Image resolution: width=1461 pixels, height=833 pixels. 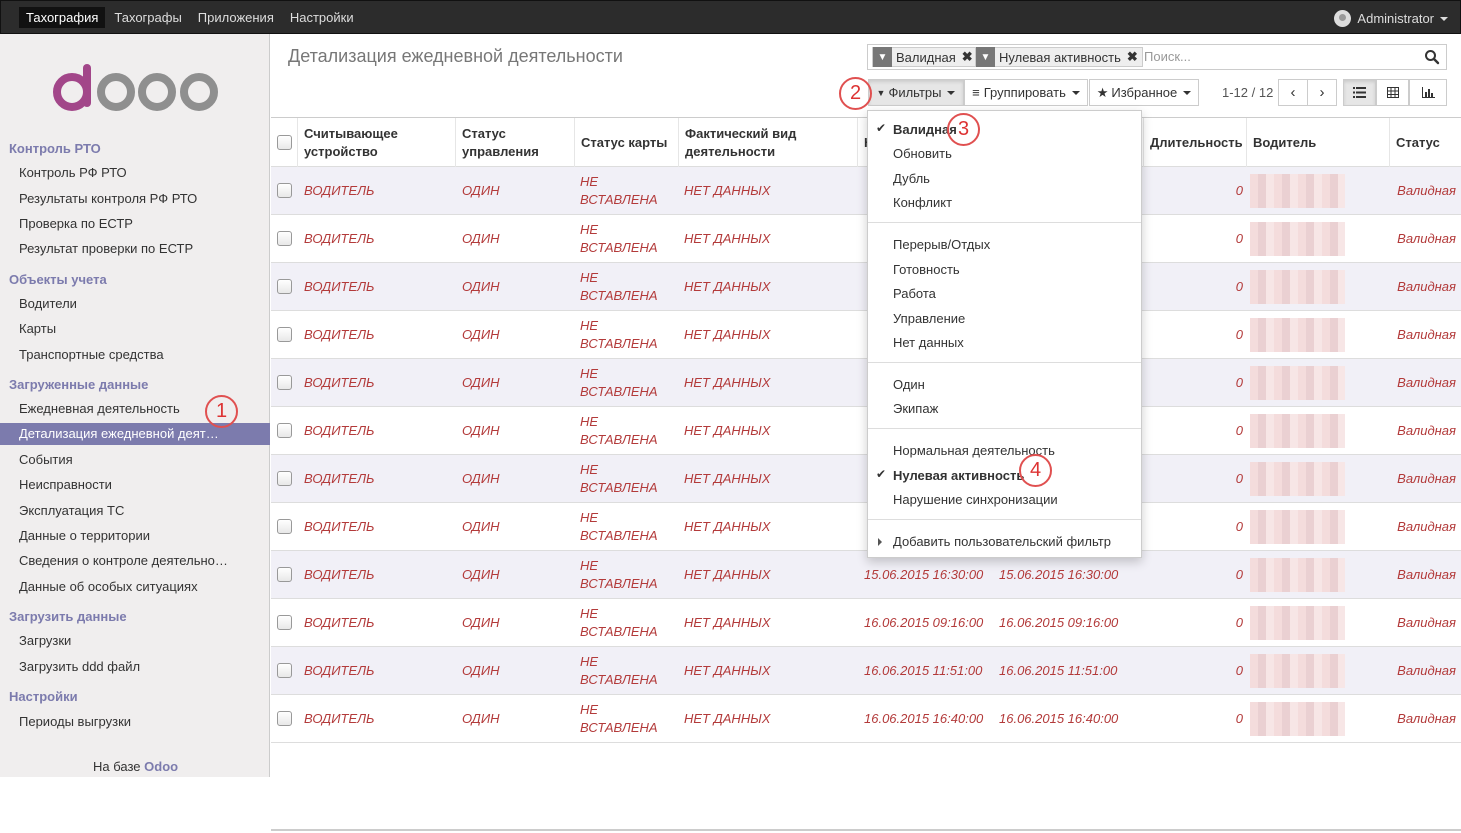 I want to click on sidebar-item-export-periods: Периоды выгрузки, so click(x=75, y=721).